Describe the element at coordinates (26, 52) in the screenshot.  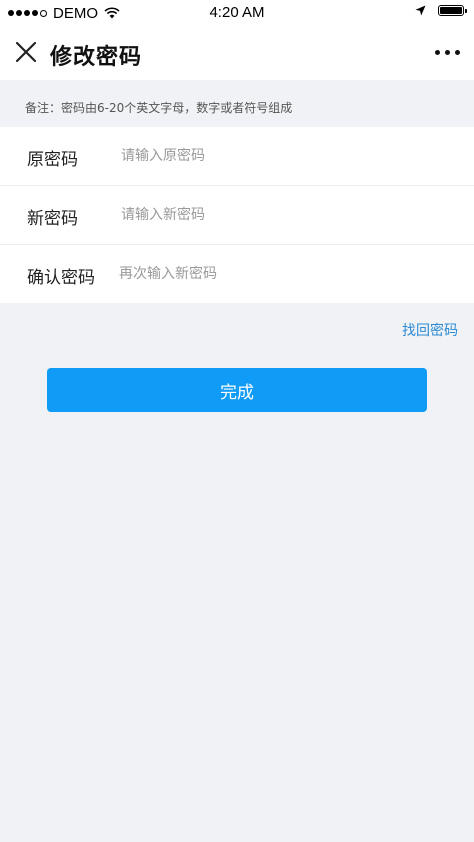
I see `close-icon` at that location.